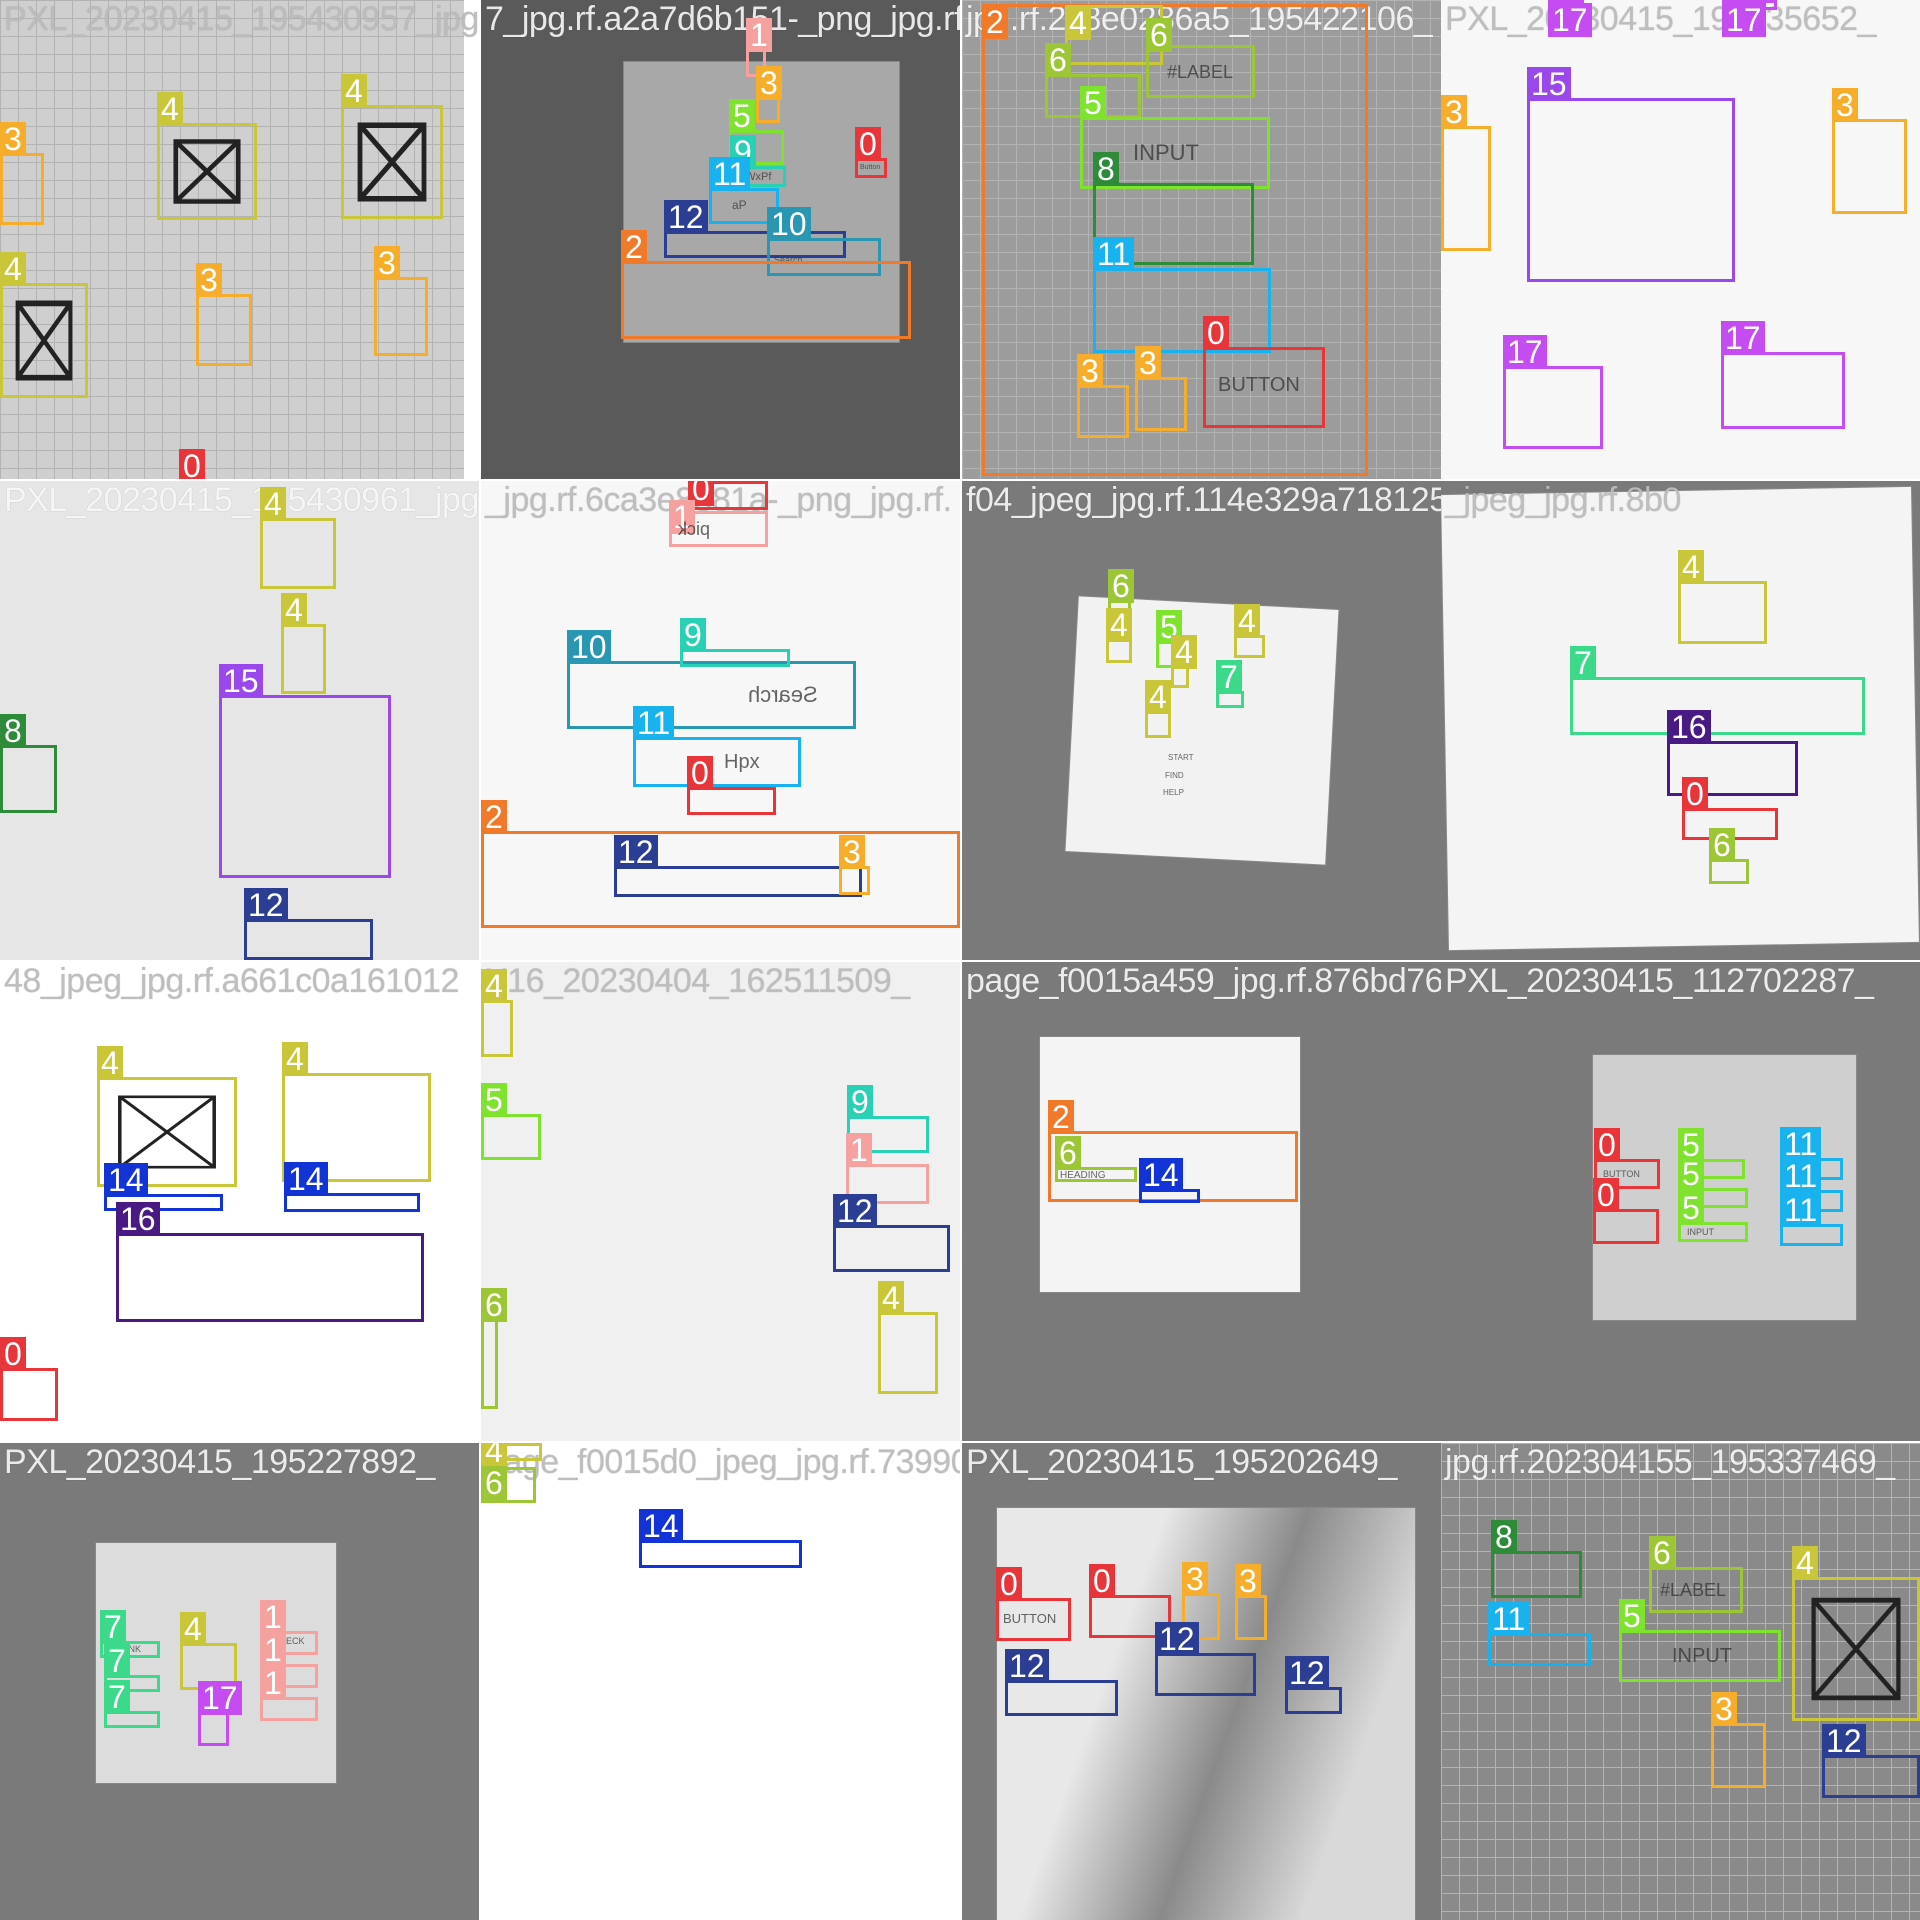 The height and width of the screenshot is (1920, 1920). I want to click on box-class-label: 17, so click(1525, 352).